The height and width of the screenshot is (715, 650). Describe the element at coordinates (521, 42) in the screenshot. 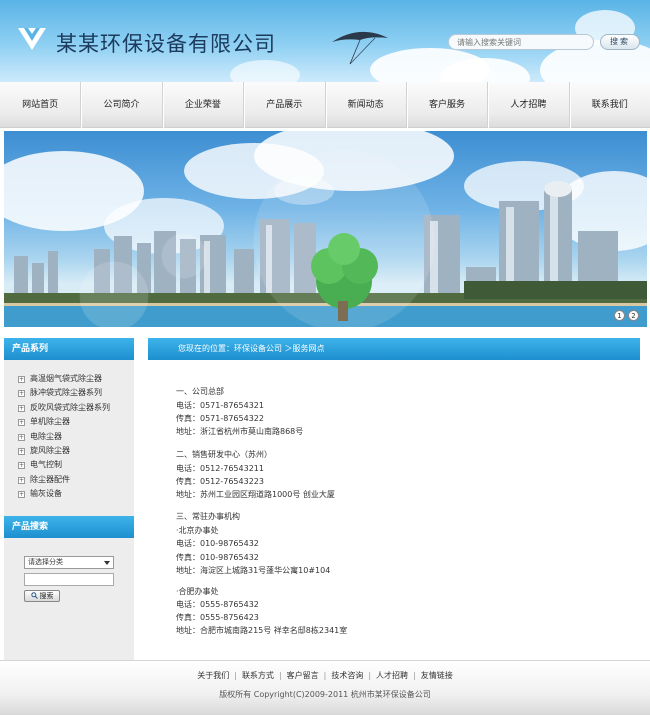

I see `search-input` at that location.